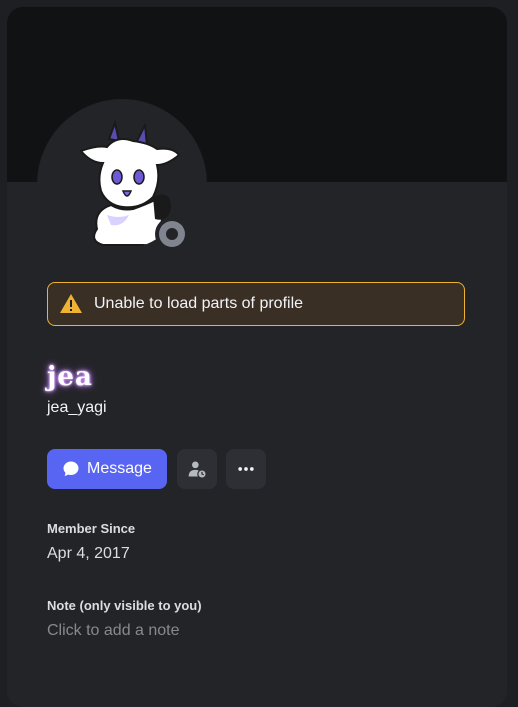 Image resolution: width=518 pixels, height=707 pixels. Describe the element at coordinates (256, 634) in the screenshot. I see `note-input: Click to add a note` at that location.